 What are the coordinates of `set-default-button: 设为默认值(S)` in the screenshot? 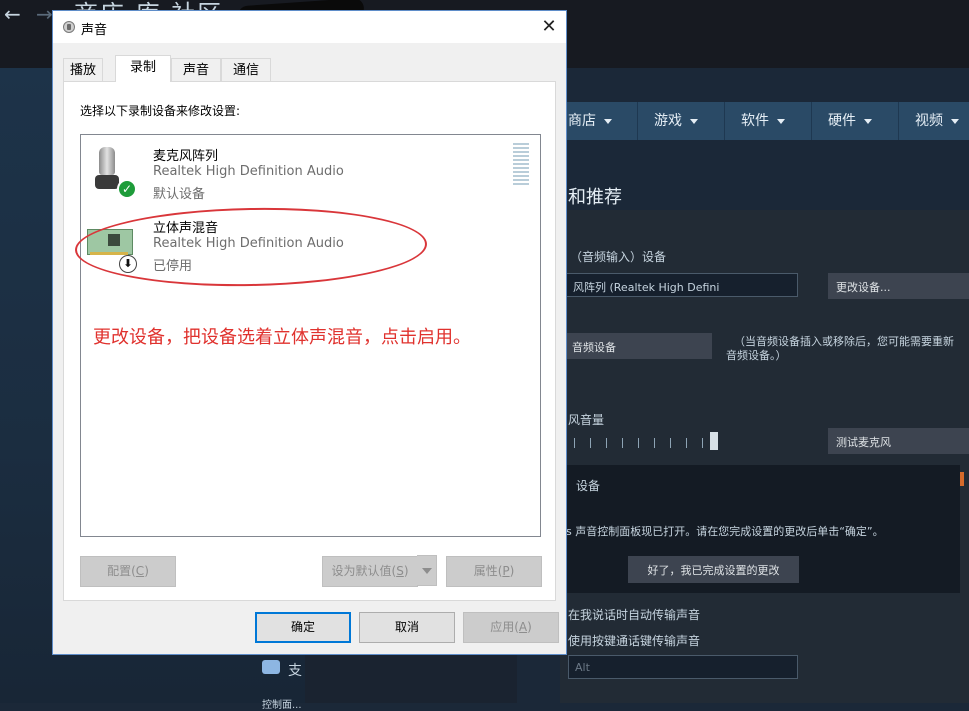 It's located at (370, 571).